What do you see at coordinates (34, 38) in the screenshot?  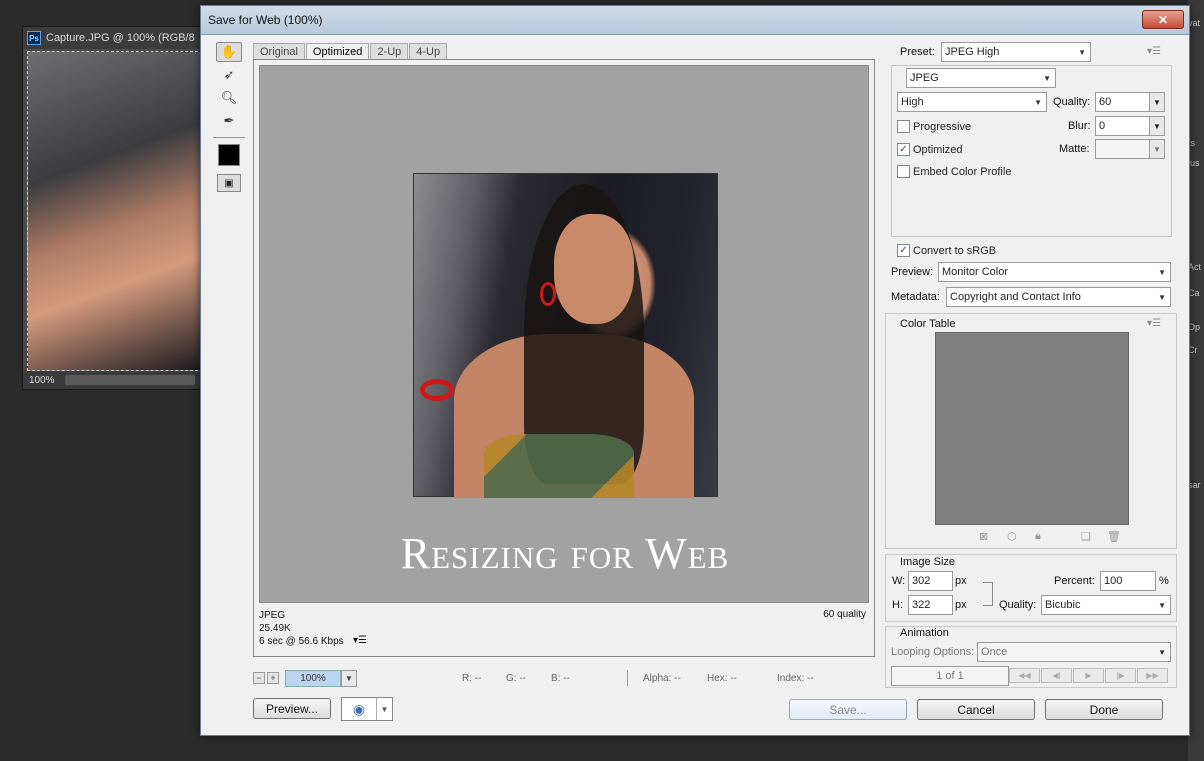 I see `photoshop-icon: Ps` at bounding box center [34, 38].